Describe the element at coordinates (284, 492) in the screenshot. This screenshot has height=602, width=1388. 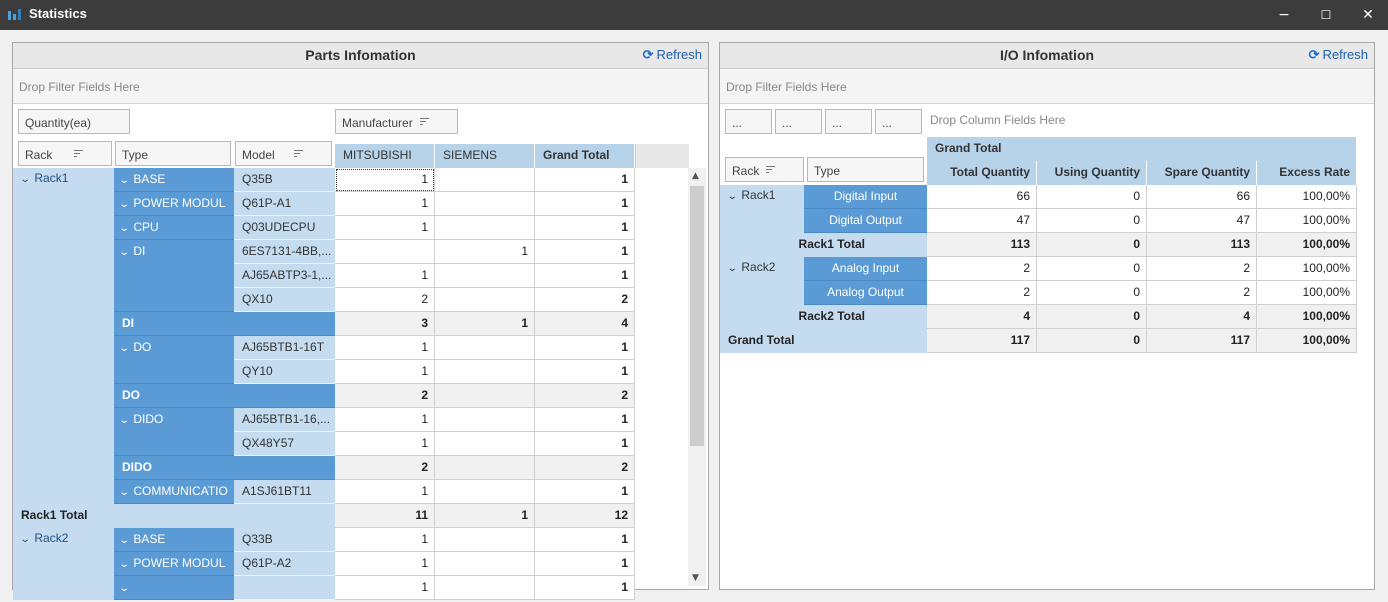
I see `model-row-header: A1SJ61BT11` at that location.